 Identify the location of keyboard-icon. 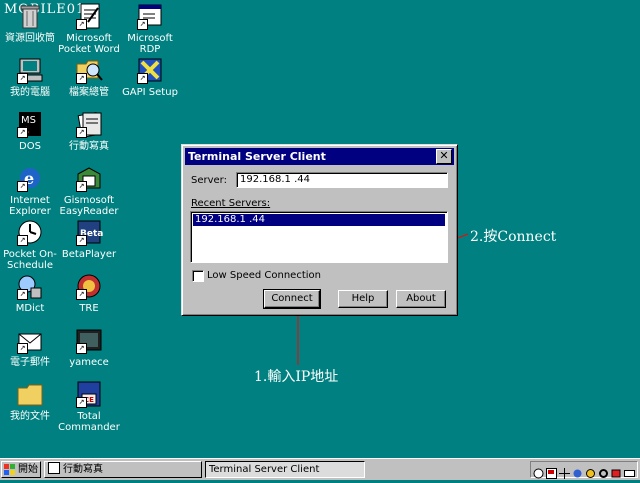
(629, 470).